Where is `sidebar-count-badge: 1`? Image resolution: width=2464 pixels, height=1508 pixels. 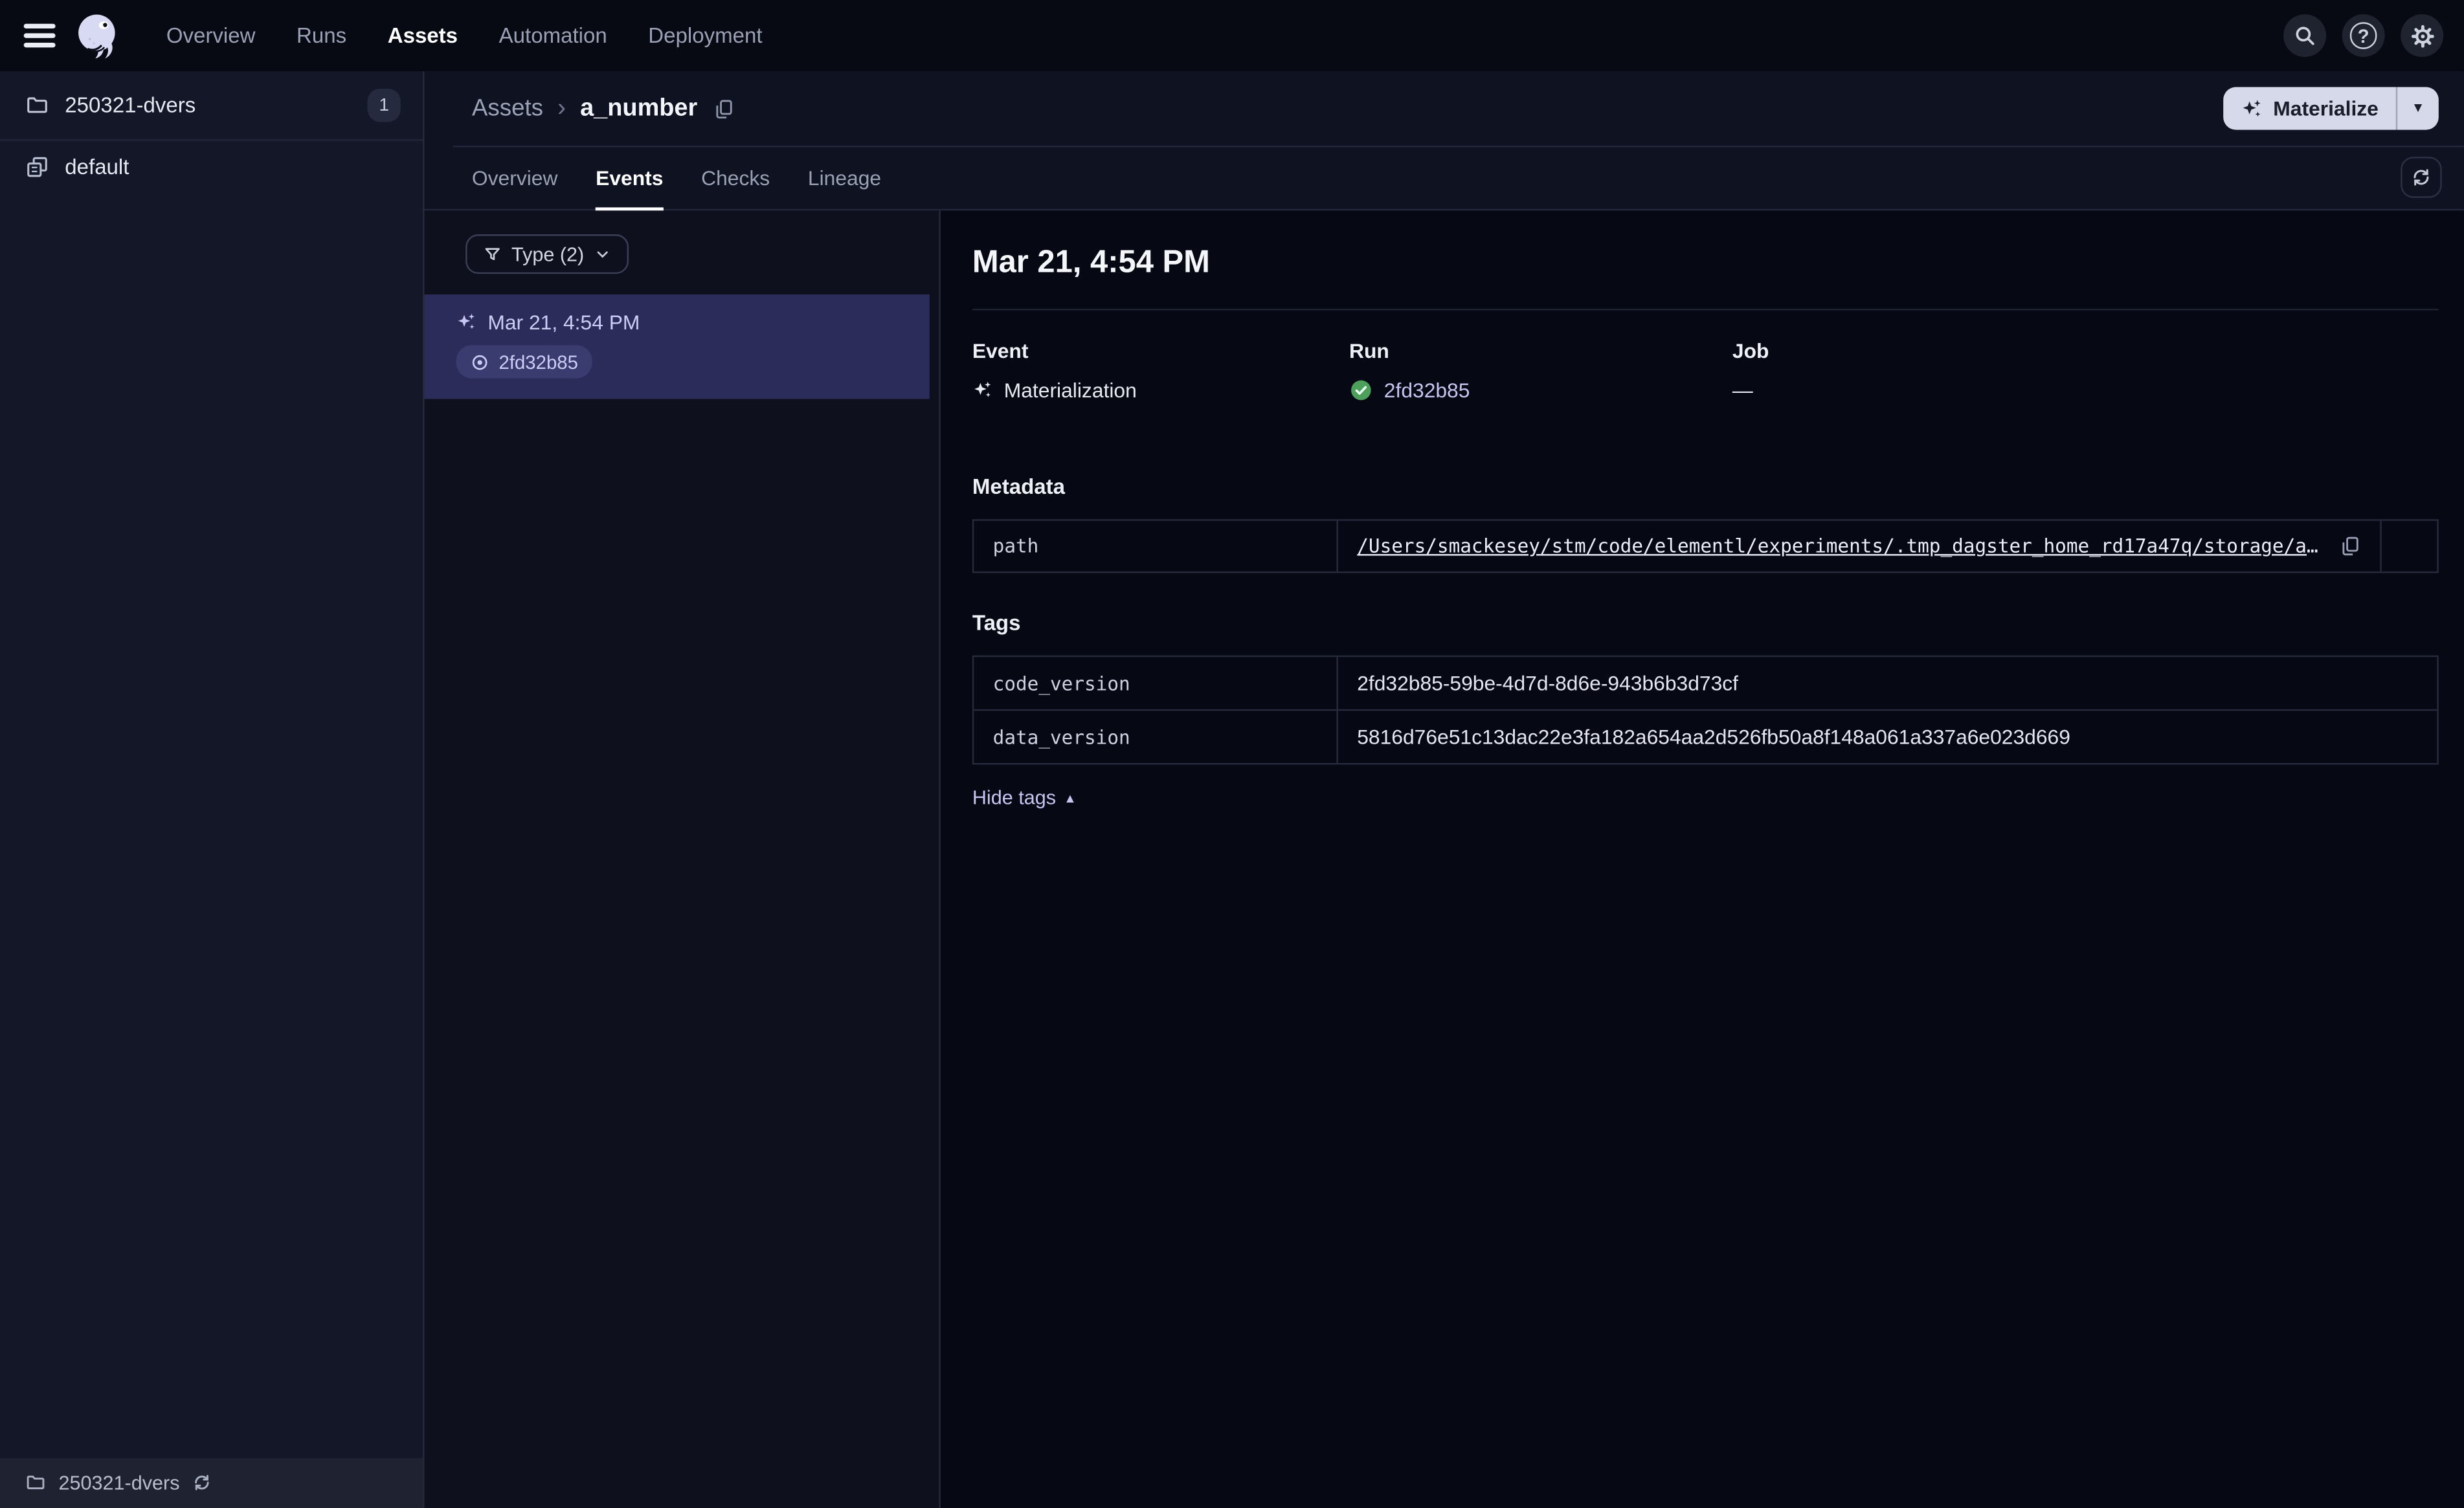
sidebar-count-badge: 1 is located at coordinates (384, 105).